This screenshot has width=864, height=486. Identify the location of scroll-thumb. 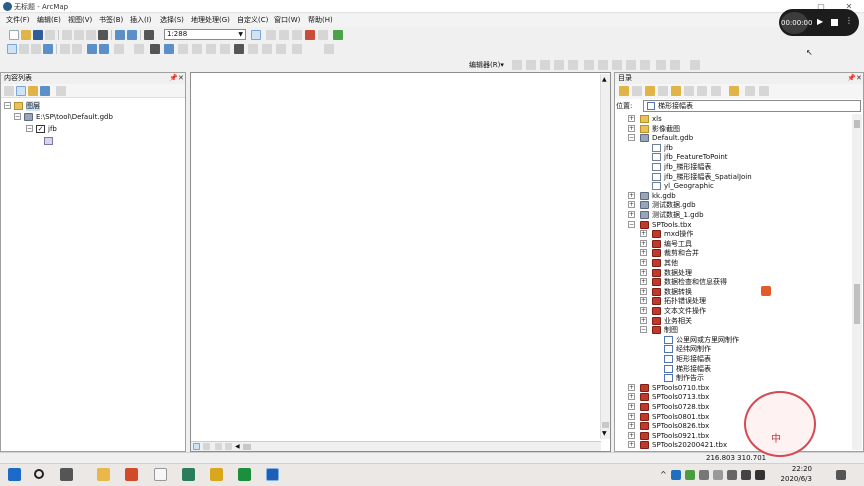
(605, 425).